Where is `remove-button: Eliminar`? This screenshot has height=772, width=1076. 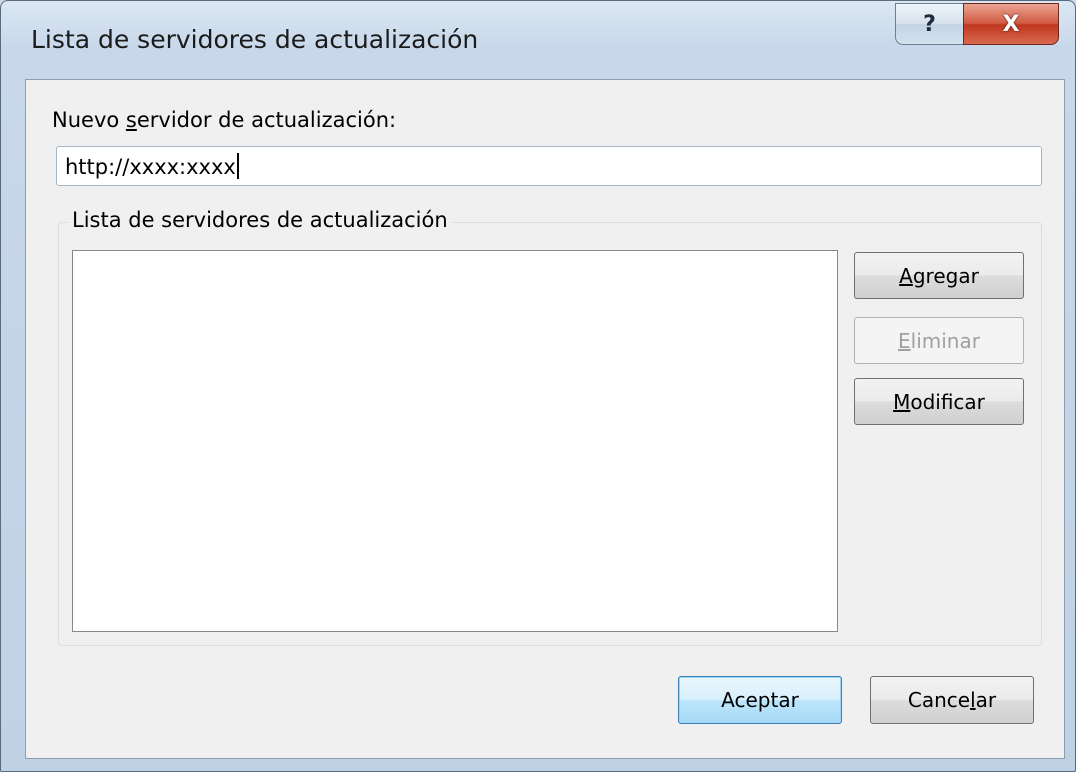
remove-button: Eliminar is located at coordinates (939, 340).